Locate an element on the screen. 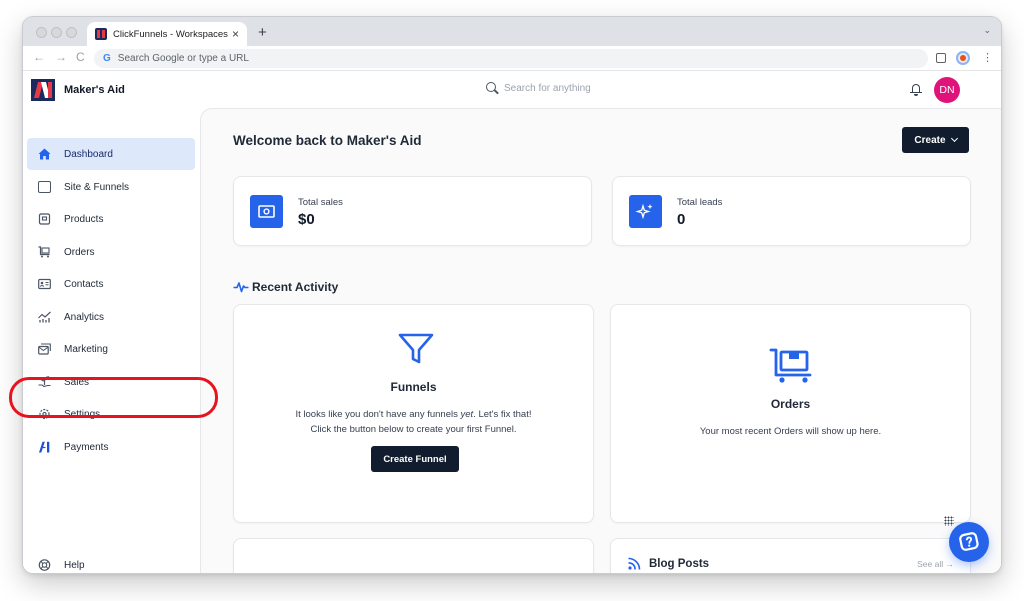 This screenshot has width=1024, height=601. create-funnel-button: Create Funnel is located at coordinates (415, 459).